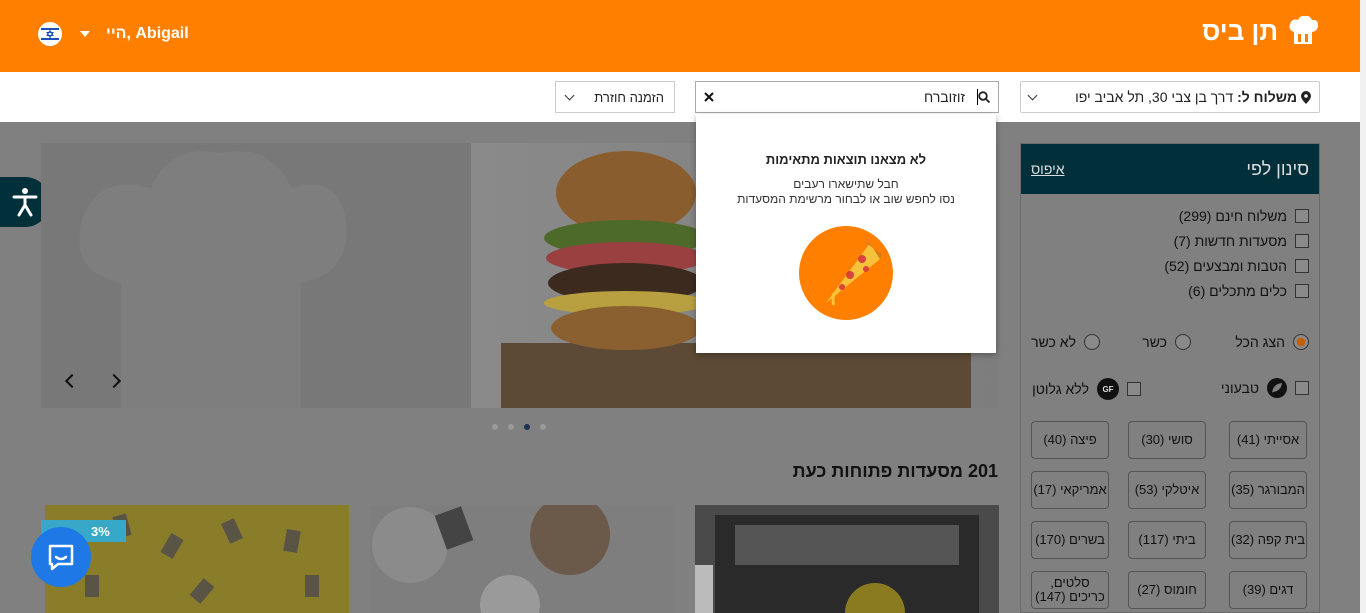 Image resolution: width=1366 pixels, height=613 pixels. Describe the element at coordinates (85, 34) in the screenshot. I see `user-menu-caret-icon` at that location.